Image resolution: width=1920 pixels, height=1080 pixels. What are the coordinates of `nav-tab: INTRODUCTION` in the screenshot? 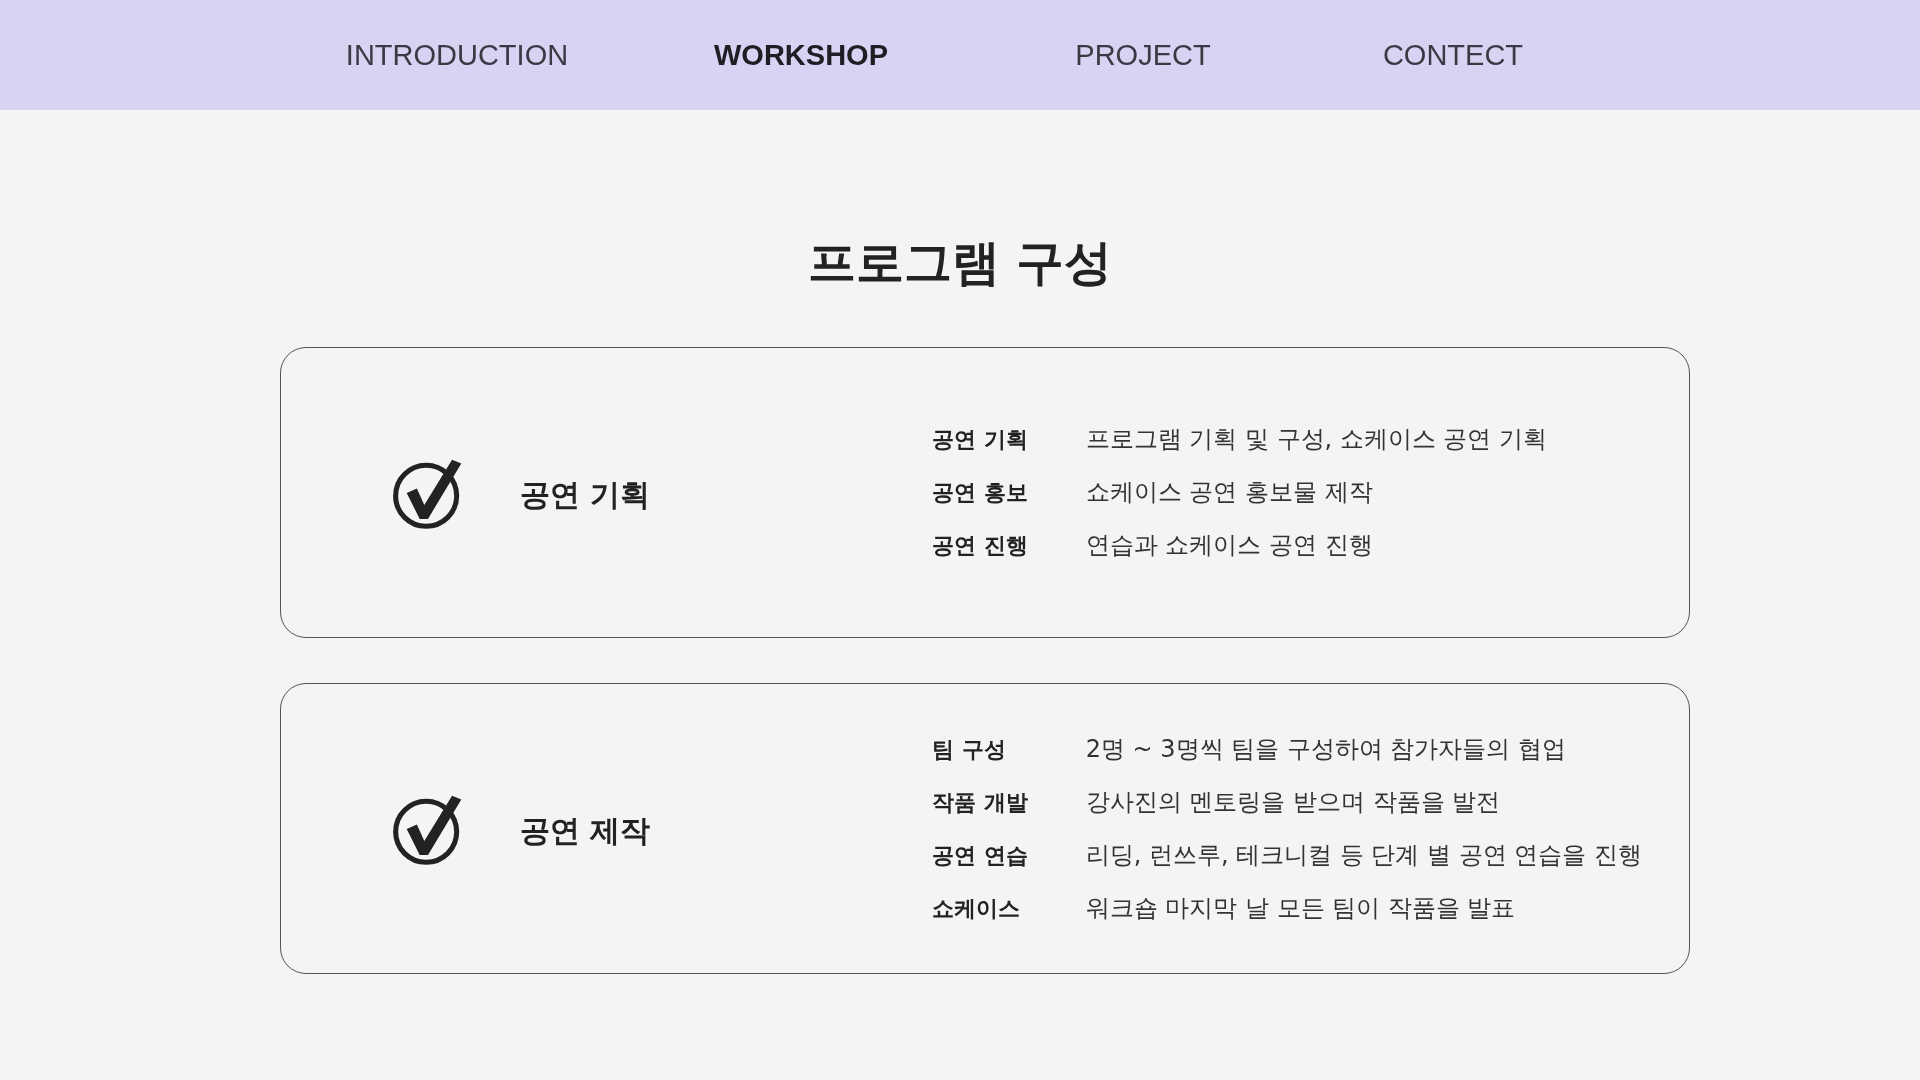 It's located at (457, 55).